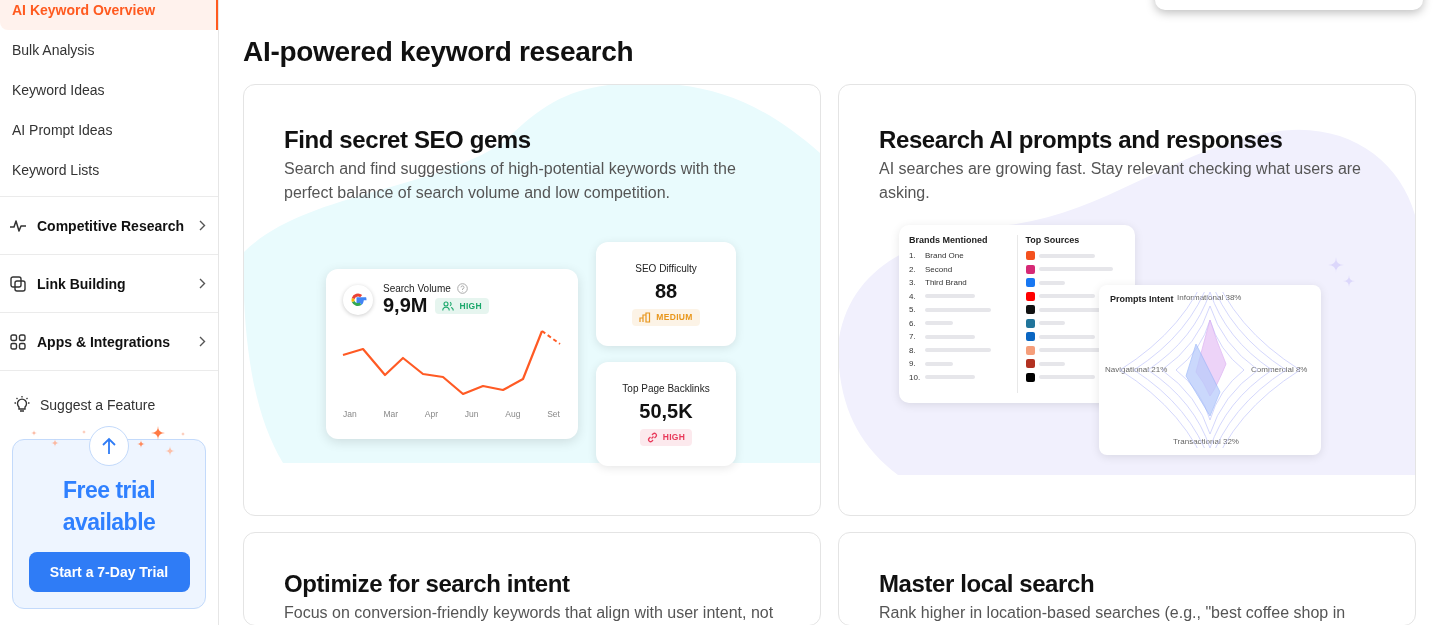 This screenshot has width=1440, height=625. Describe the element at coordinates (109, 572) in the screenshot. I see `start-trial-button: Start a 7-Day Trial` at that location.